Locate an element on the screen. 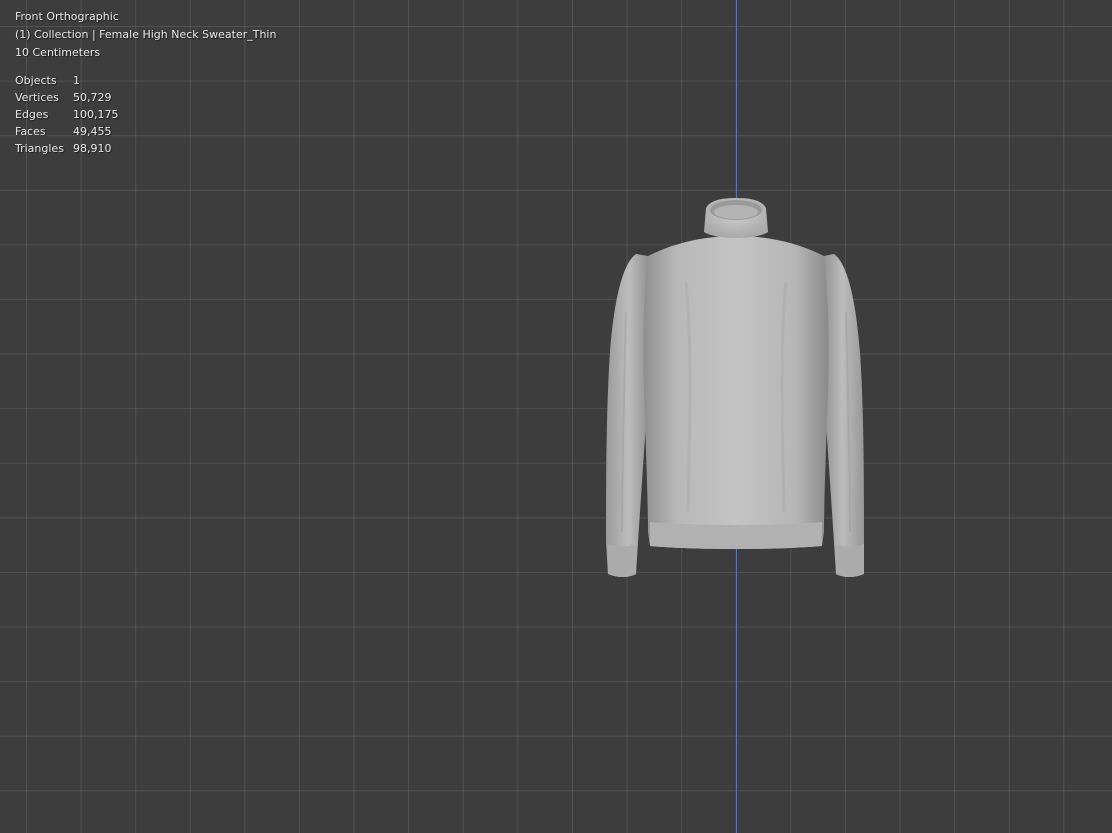 The image size is (1112, 833). stat-value: 49,455 is located at coordinates (92, 131).